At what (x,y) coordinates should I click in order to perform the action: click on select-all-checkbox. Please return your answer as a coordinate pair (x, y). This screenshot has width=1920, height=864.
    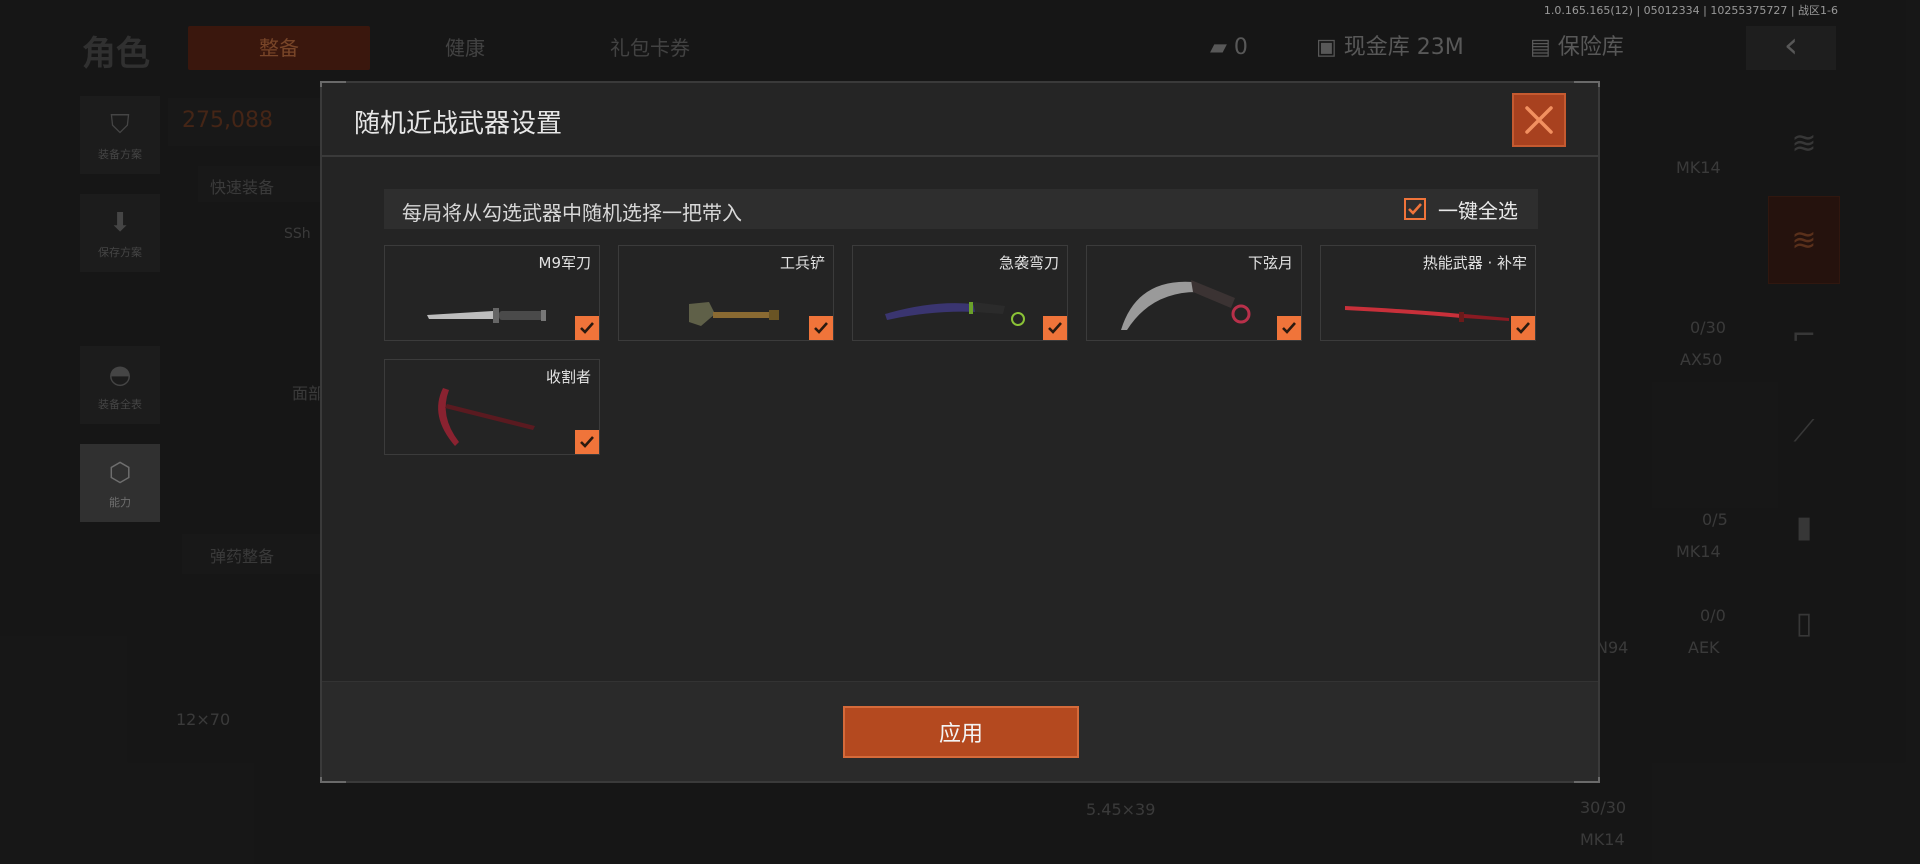
    Looking at the image, I should click on (1415, 209).